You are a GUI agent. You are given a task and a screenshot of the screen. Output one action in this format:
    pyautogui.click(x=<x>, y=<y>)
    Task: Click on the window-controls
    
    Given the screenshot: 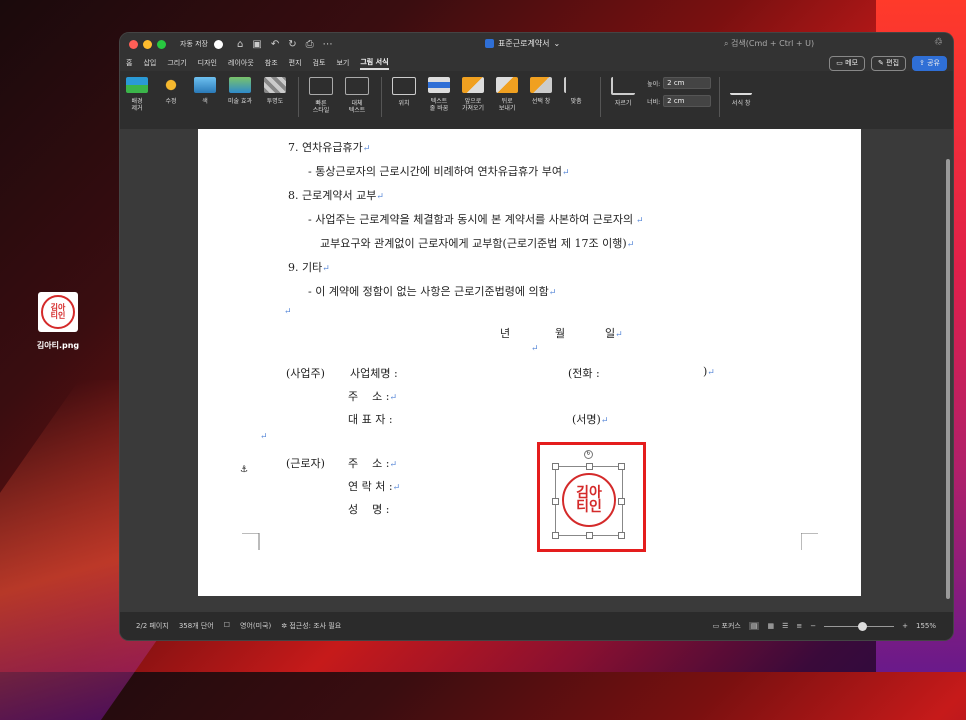 What is the action you would take?
    pyautogui.click(x=147, y=44)
    